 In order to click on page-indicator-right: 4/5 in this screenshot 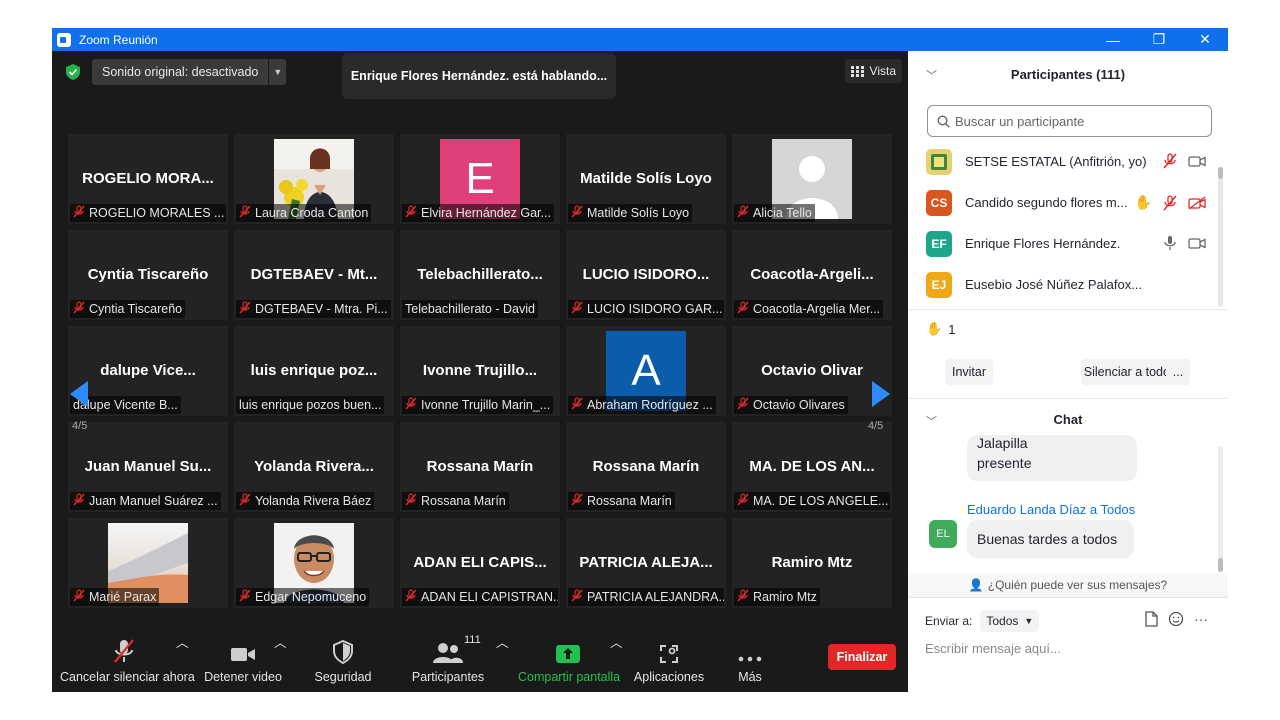, I will do `click(876, 426)`.